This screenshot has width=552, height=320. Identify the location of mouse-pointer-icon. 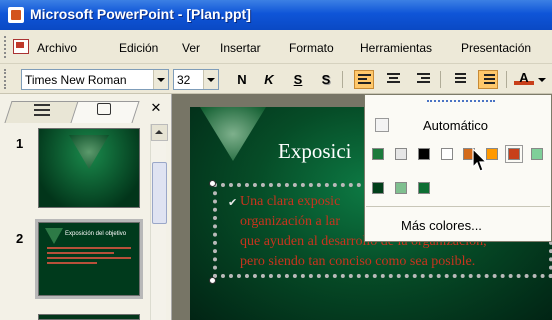
(480, 160).